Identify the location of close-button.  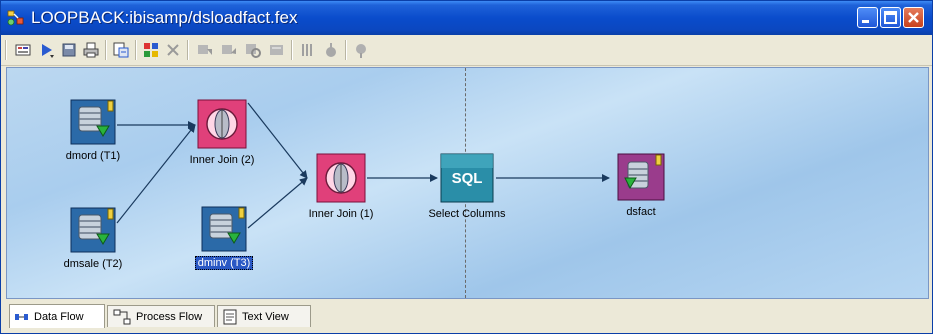
(913, 17).